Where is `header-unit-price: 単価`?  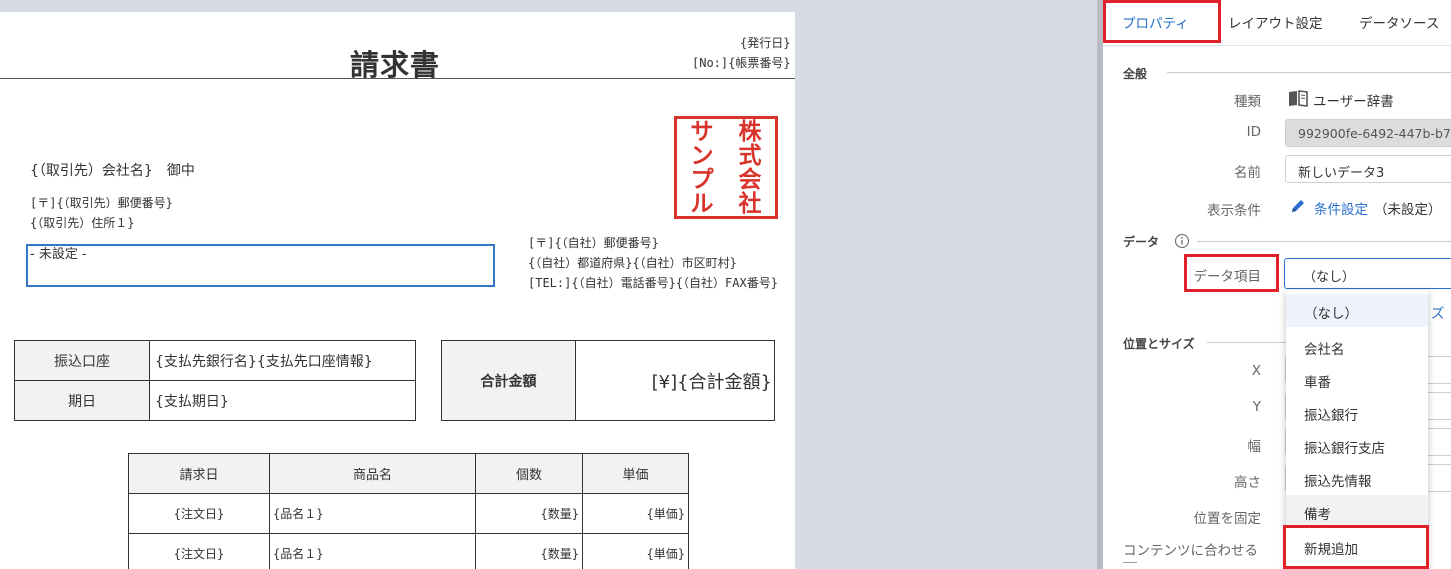 header-unit-price: 単価 is located at coordinates (635, 473).